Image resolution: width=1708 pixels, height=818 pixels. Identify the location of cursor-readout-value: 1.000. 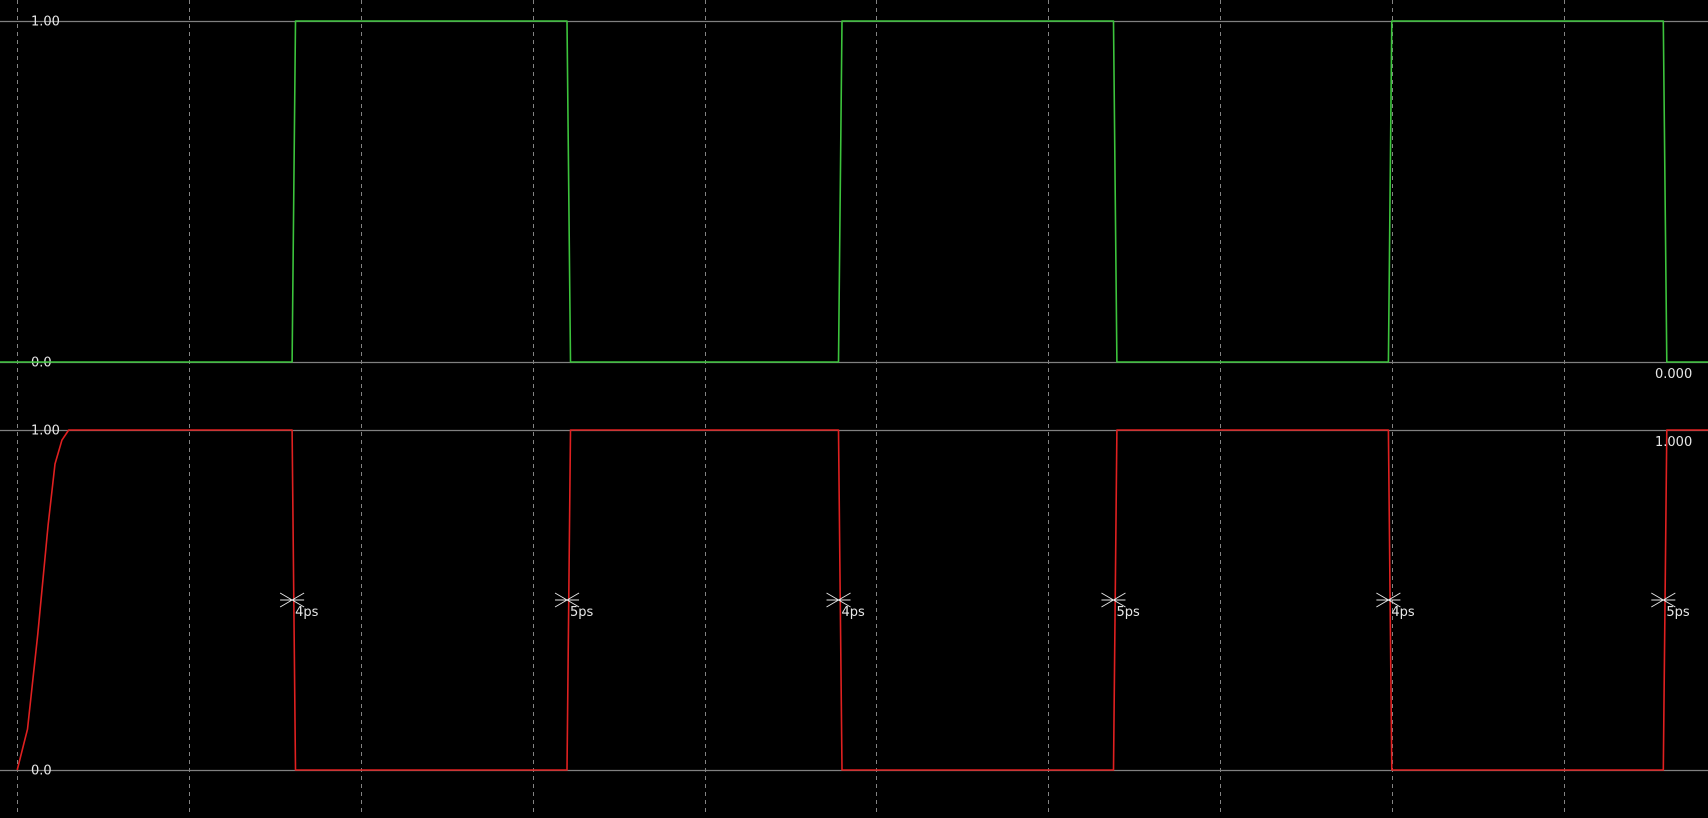
(1673, 442).